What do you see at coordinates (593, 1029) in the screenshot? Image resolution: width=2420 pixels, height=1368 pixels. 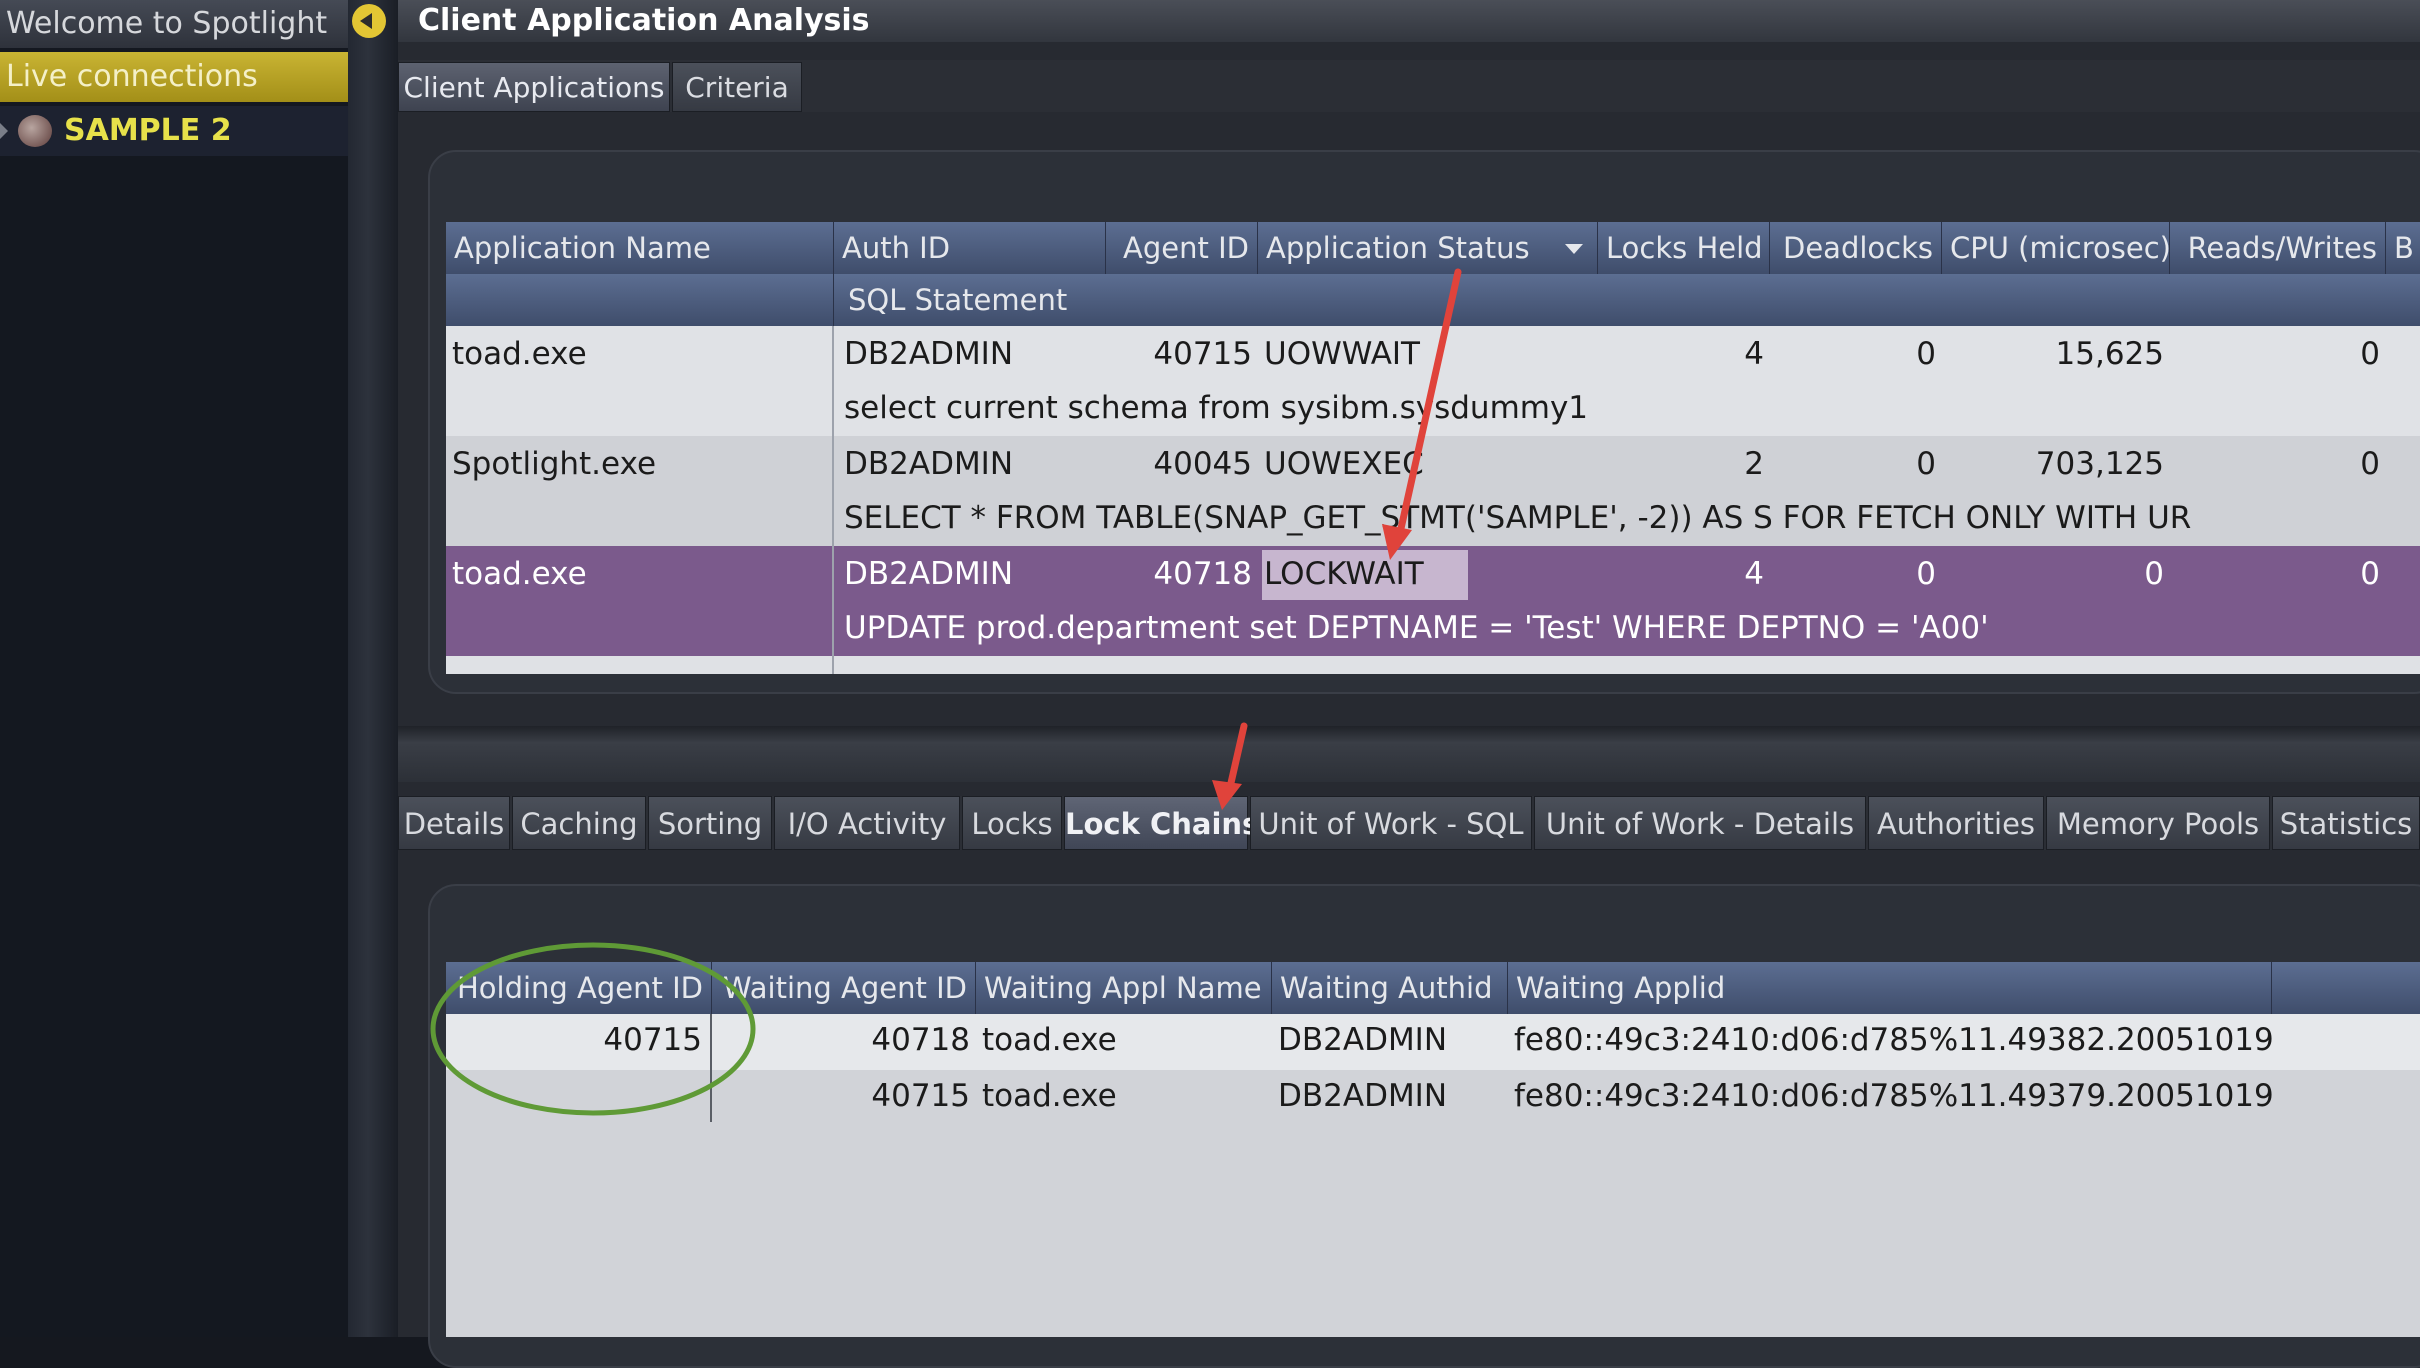 I see `annotation-circle` at bounding box center [593, 1029].